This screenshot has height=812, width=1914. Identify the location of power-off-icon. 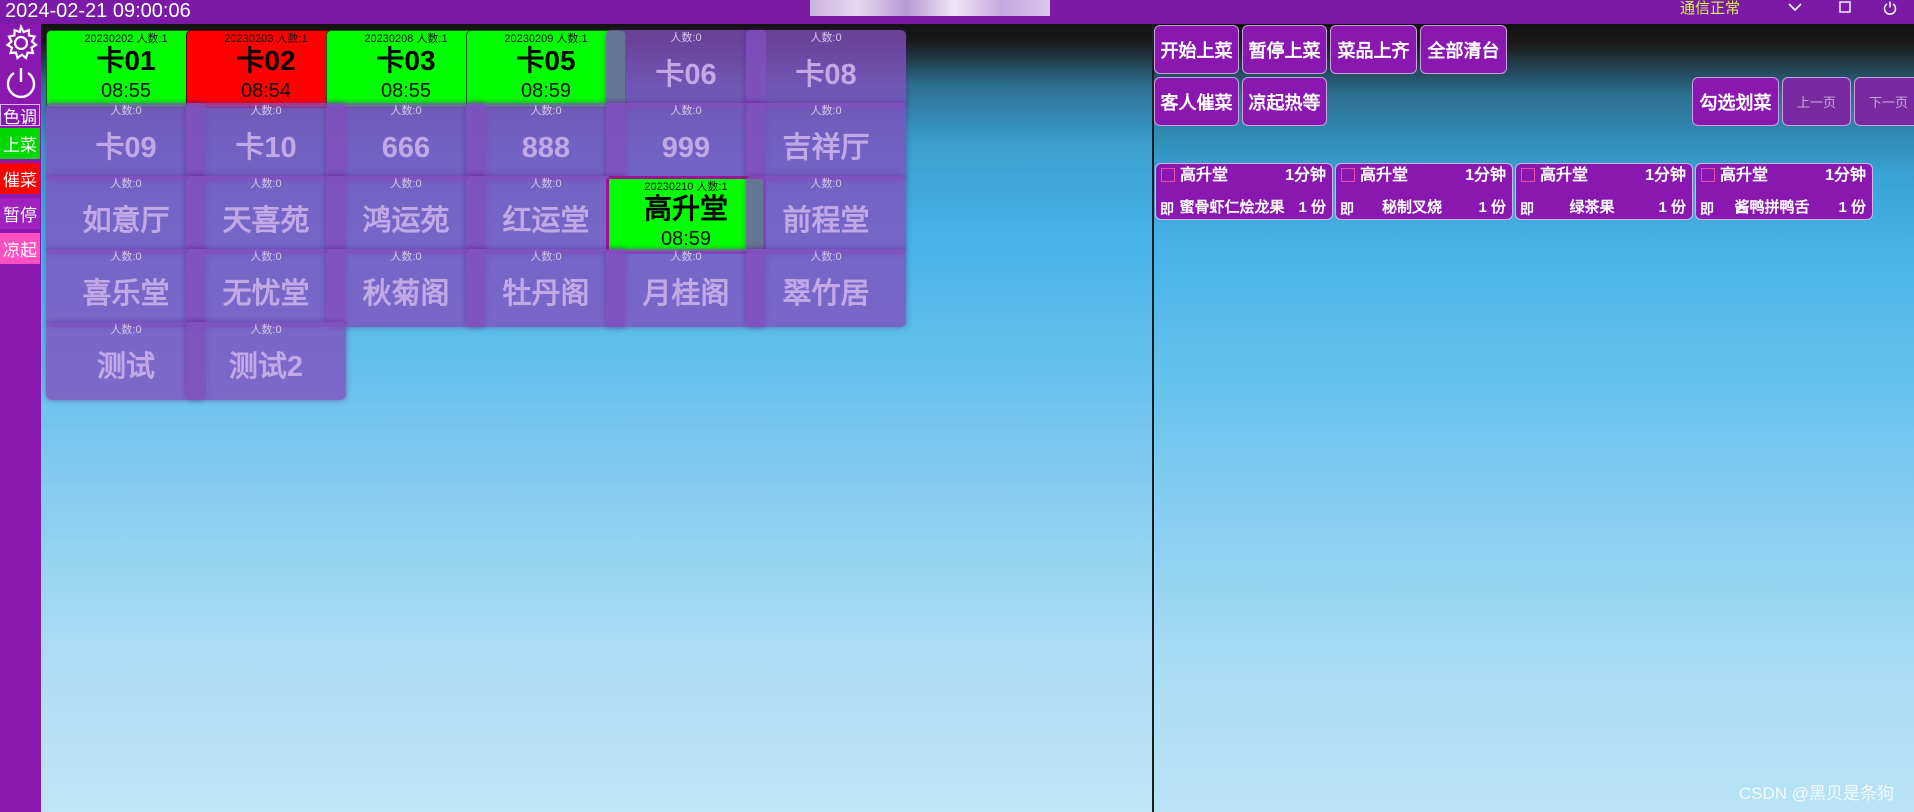
(1890, 9).